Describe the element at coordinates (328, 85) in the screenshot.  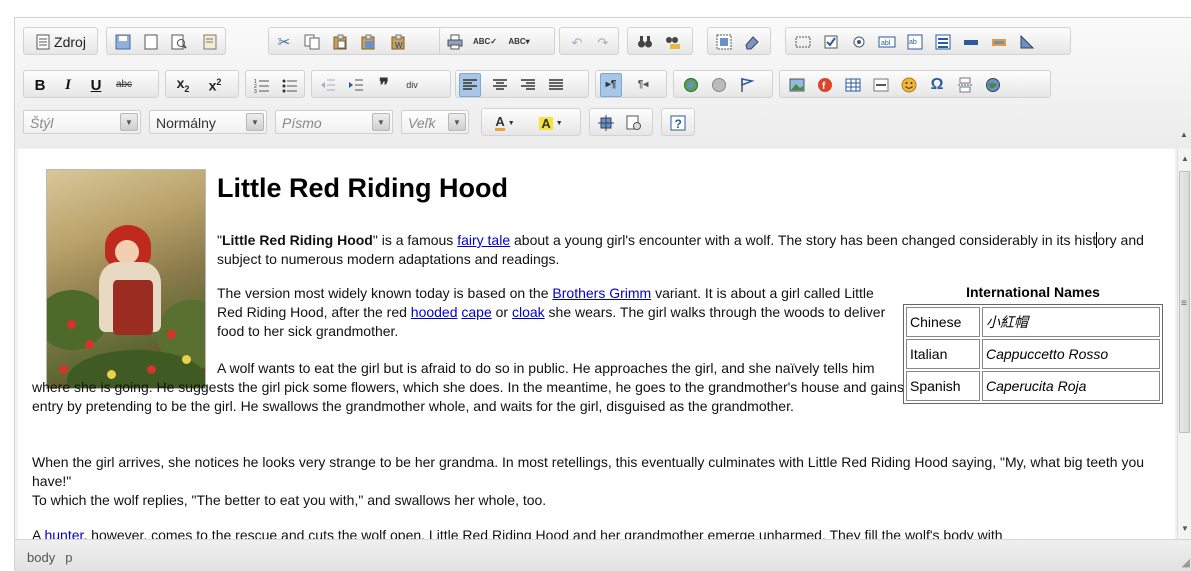
I see `outdent-button` at that location.